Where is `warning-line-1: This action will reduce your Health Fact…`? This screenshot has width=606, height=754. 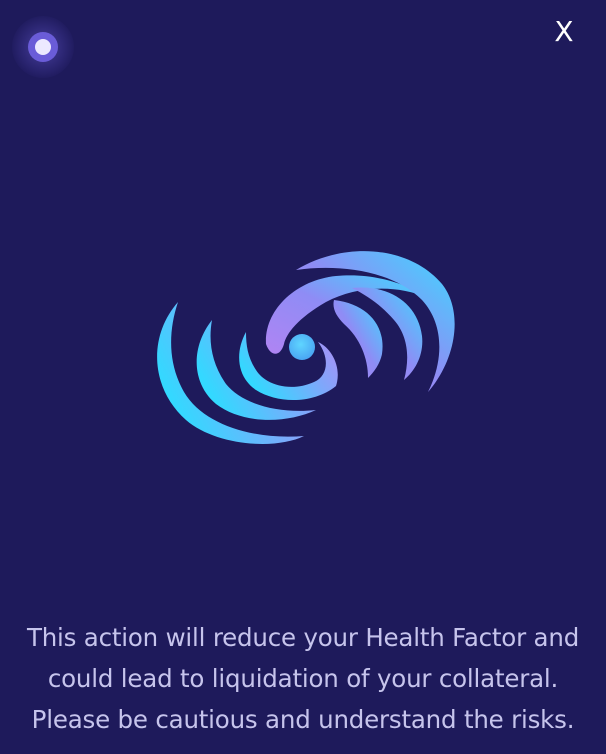
warning-line-1: This action will reduce your Health Fact… is located at coordinates (303, 637).